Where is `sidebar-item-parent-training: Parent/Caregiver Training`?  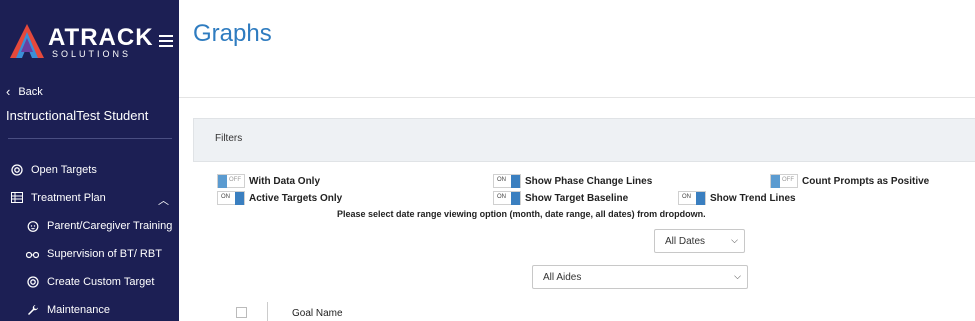 sidebar-item-parent-training: Parent/Caregiver Training is located at coordinates (102, 225).